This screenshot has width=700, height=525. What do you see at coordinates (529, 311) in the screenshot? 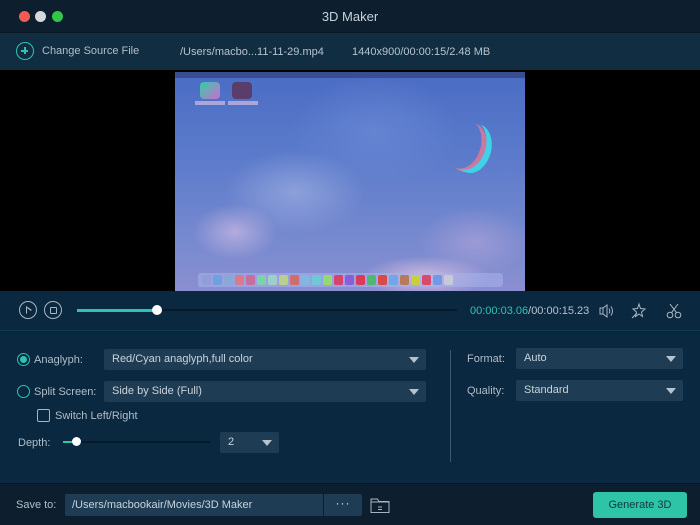
I see `time-display: 00:00:03.06/00:00:15.23` at bounding box center [529, 311].